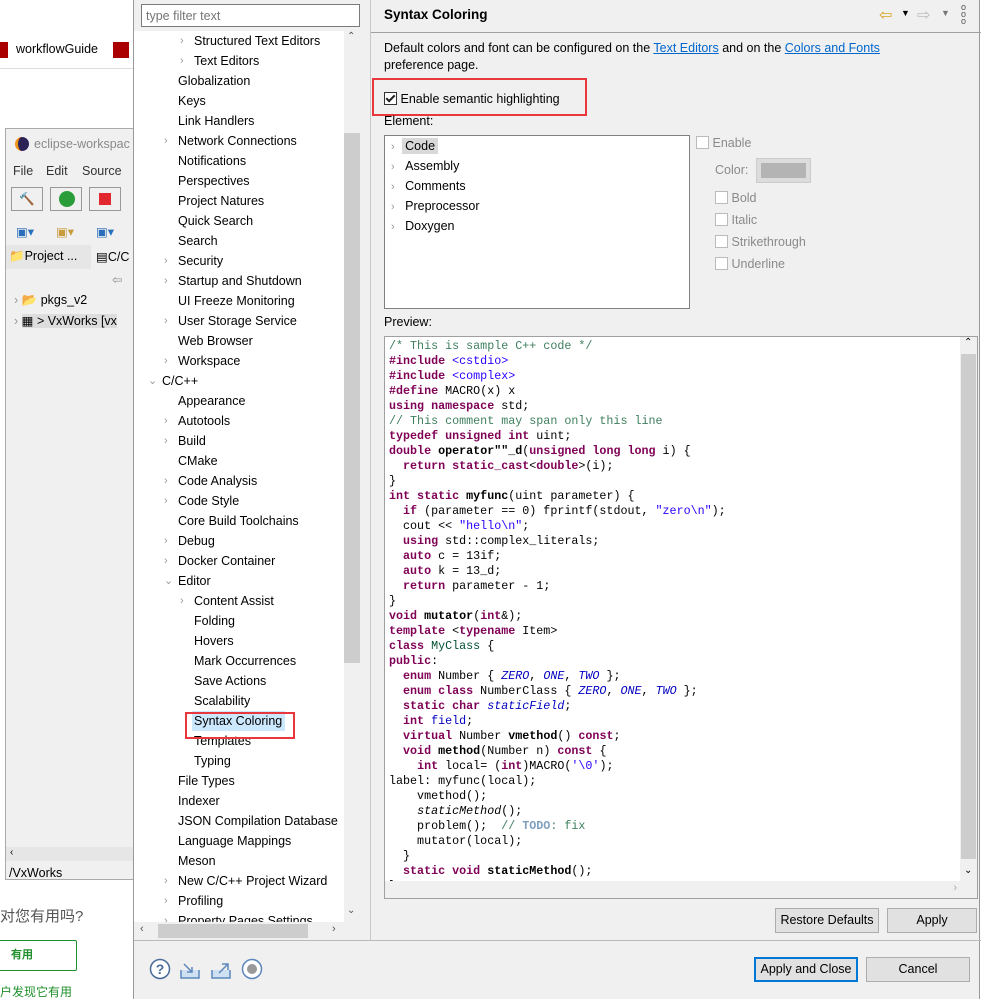  What do you see at coordinates (215, 621) in the screenshot?
I see `tree-item: Folding` at bounding box center [215, 621].